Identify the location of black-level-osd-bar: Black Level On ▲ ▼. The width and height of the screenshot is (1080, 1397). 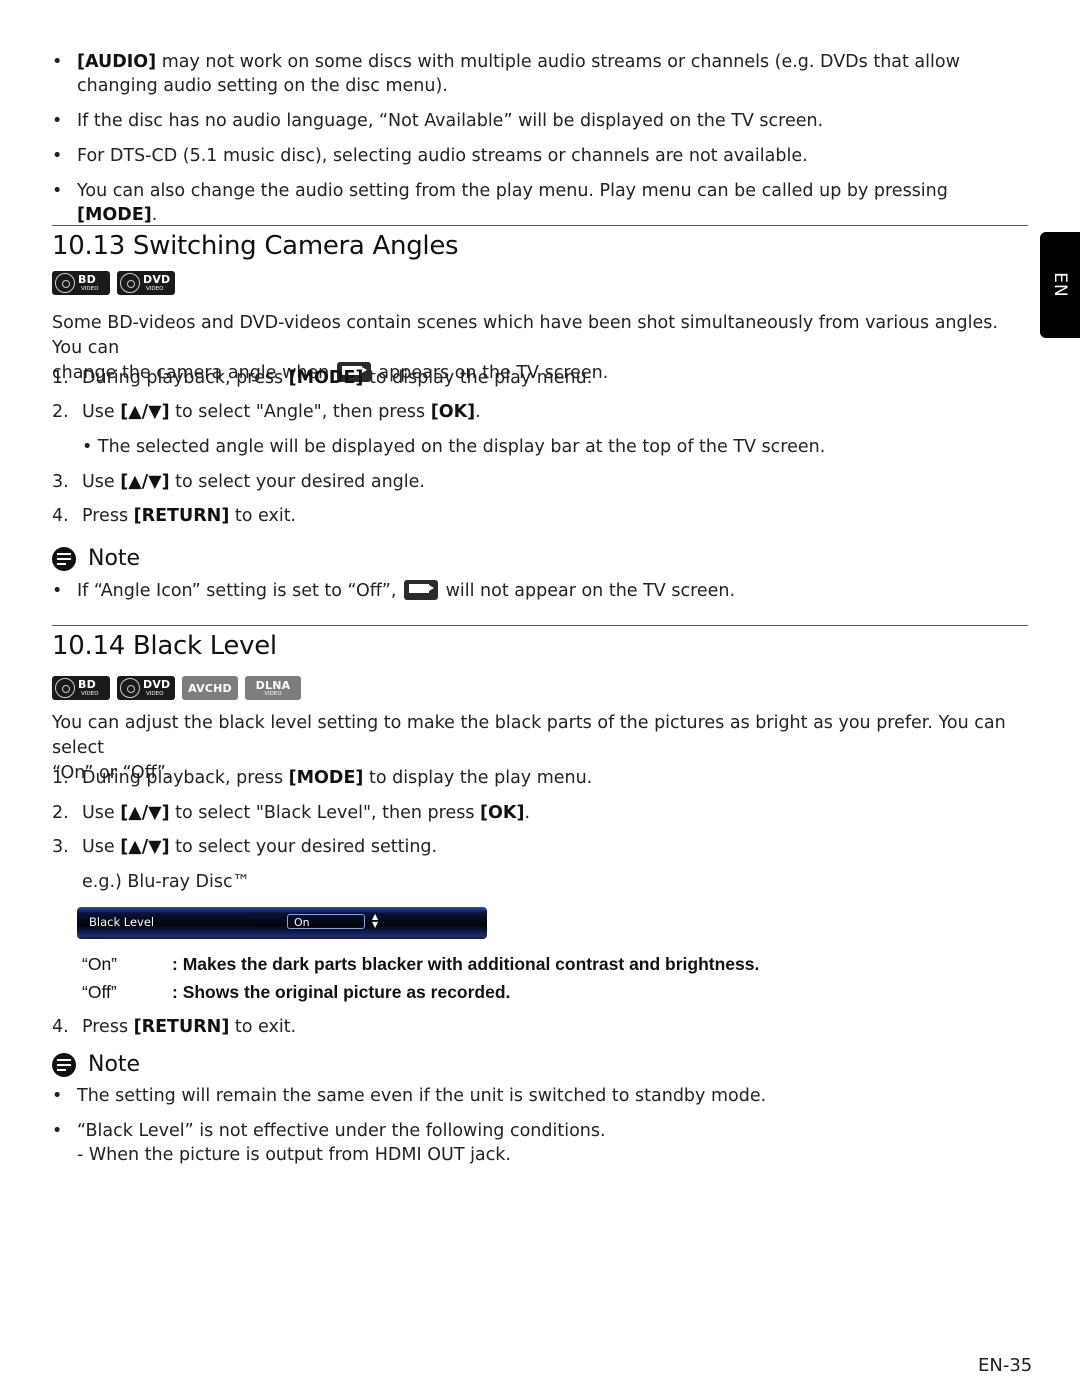
(282, 922).